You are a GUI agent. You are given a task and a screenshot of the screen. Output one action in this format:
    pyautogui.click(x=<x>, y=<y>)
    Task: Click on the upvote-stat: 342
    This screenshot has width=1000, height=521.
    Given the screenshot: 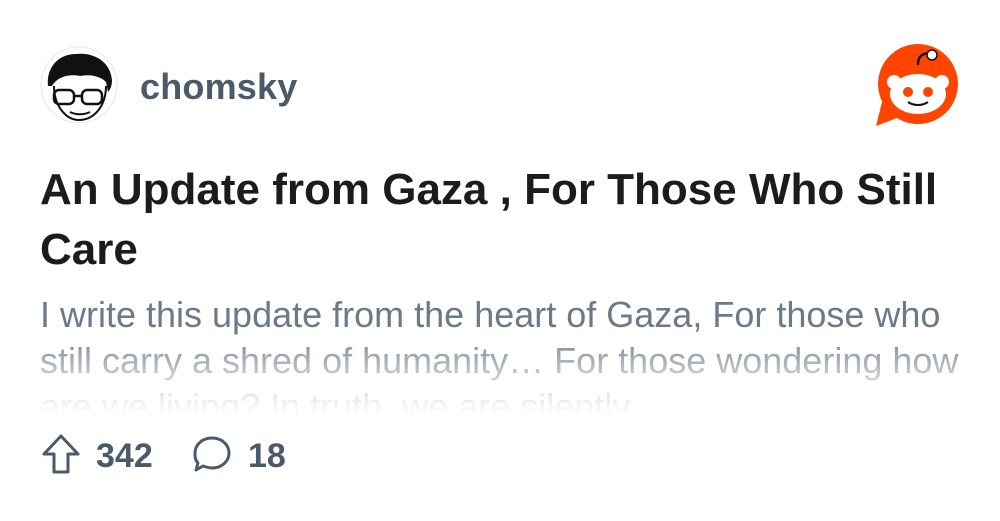 What is the action you would take?
    pyautogui.click(x=96, y=456)
    